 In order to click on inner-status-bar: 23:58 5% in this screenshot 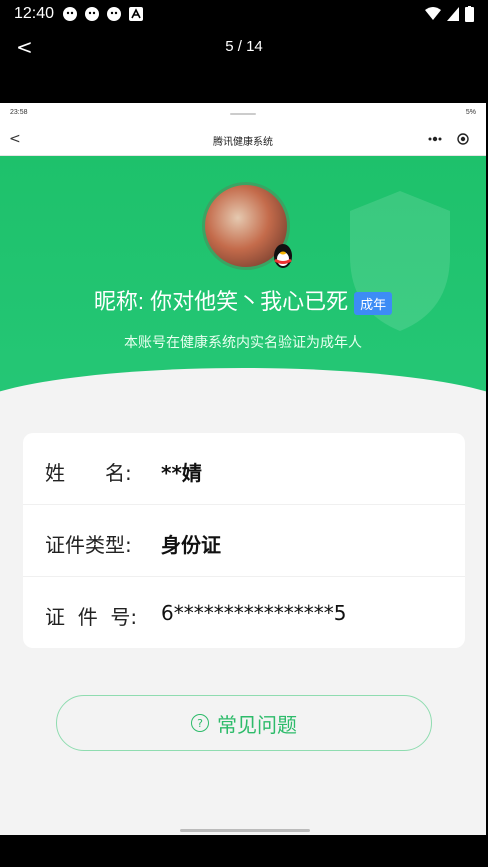, I will do `click(243, 114)`.